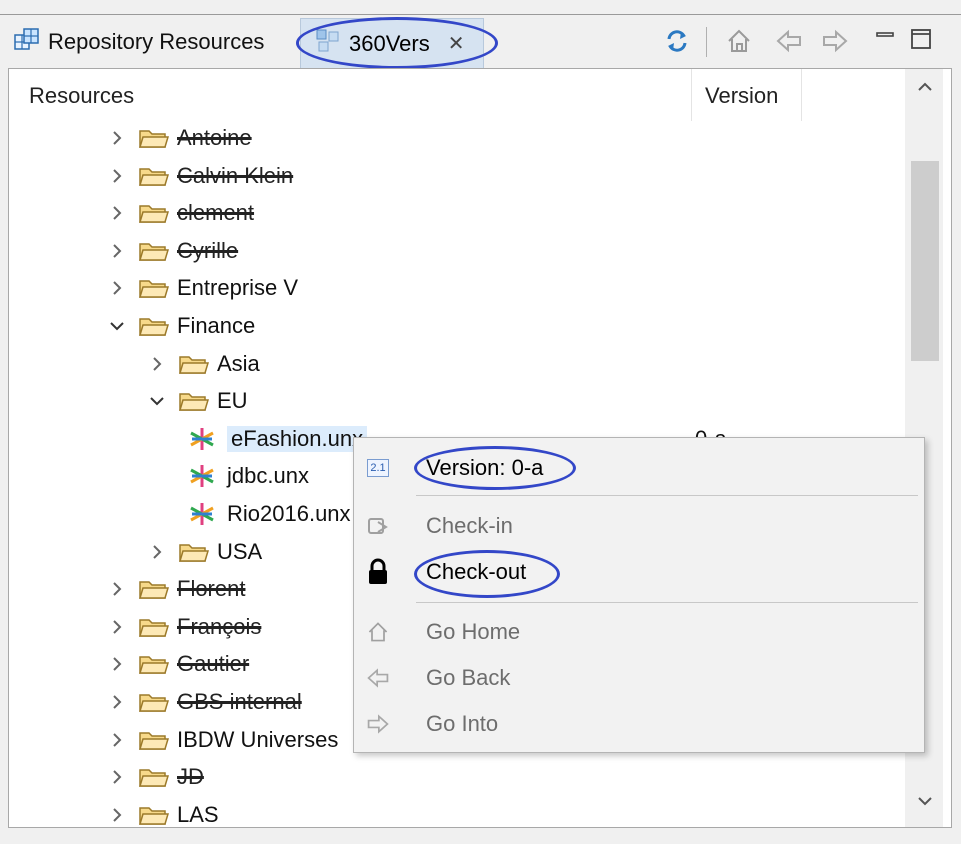  Describe the element at coordinates (462, 723) in the screenshot. I see `menu-item-label: Go Into` at that location.